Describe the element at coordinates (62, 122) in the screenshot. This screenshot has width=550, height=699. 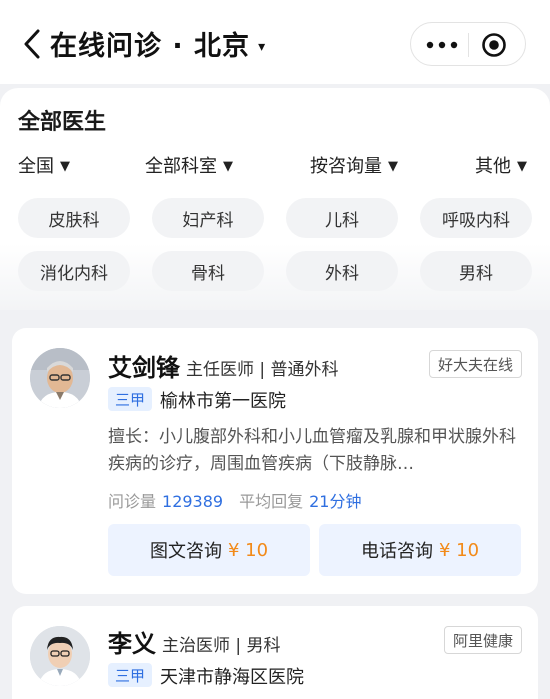
I see `section-title: 全部医生` at that location.